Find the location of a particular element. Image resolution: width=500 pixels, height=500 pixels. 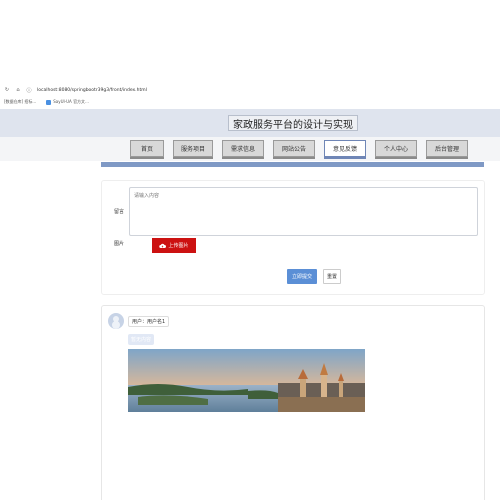

main-nav: 首页 服务项目 需求信息 网站公告 意见反馈 个人中心 后台管理 is located at coordinates (299, 148).